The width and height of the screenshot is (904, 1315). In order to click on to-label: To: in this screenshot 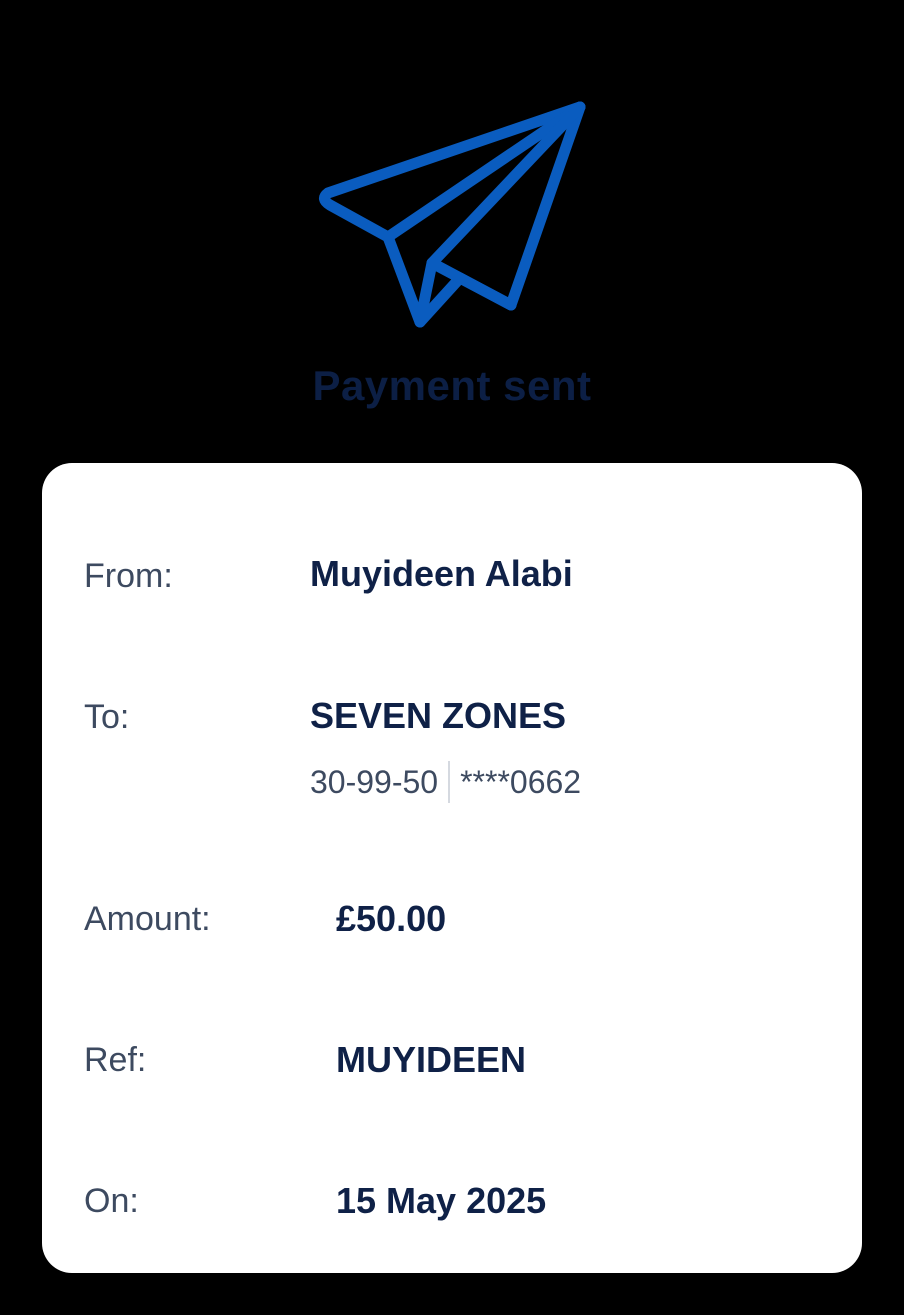, I will do `click(107, 717)`.